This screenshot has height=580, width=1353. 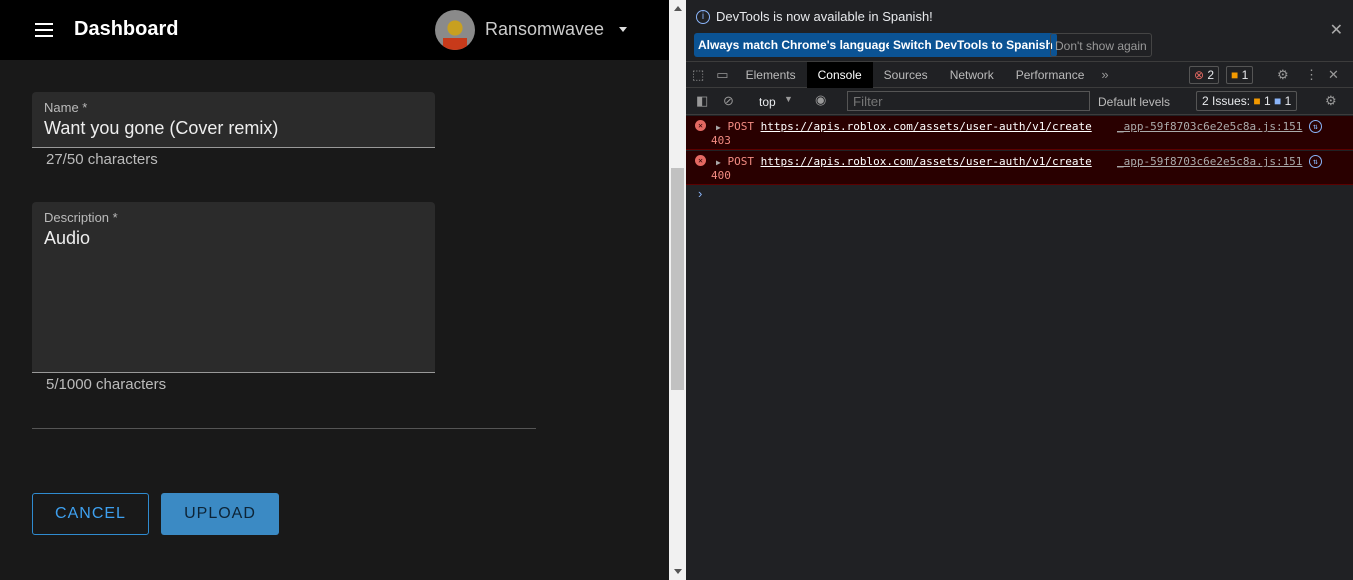 What do you see at coordinates (700, 193) in the screenshot?
I see `console-prompt-icon: ›` at bounding box center [700, 193].